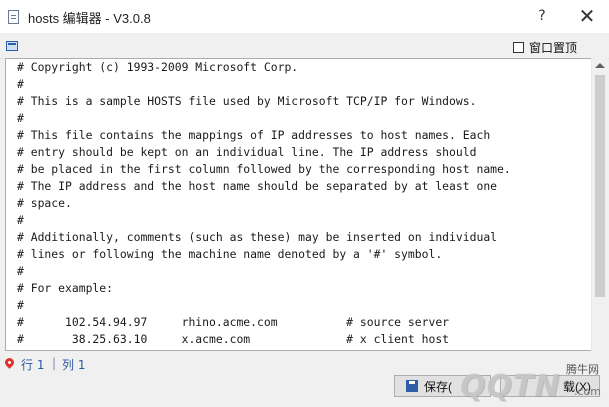 The width and height of the screenshot is (609, 407). What do you see at coordinates (542, 16) in the screenshot?
I see `help-button: ?` at bounding box center [542, 16].